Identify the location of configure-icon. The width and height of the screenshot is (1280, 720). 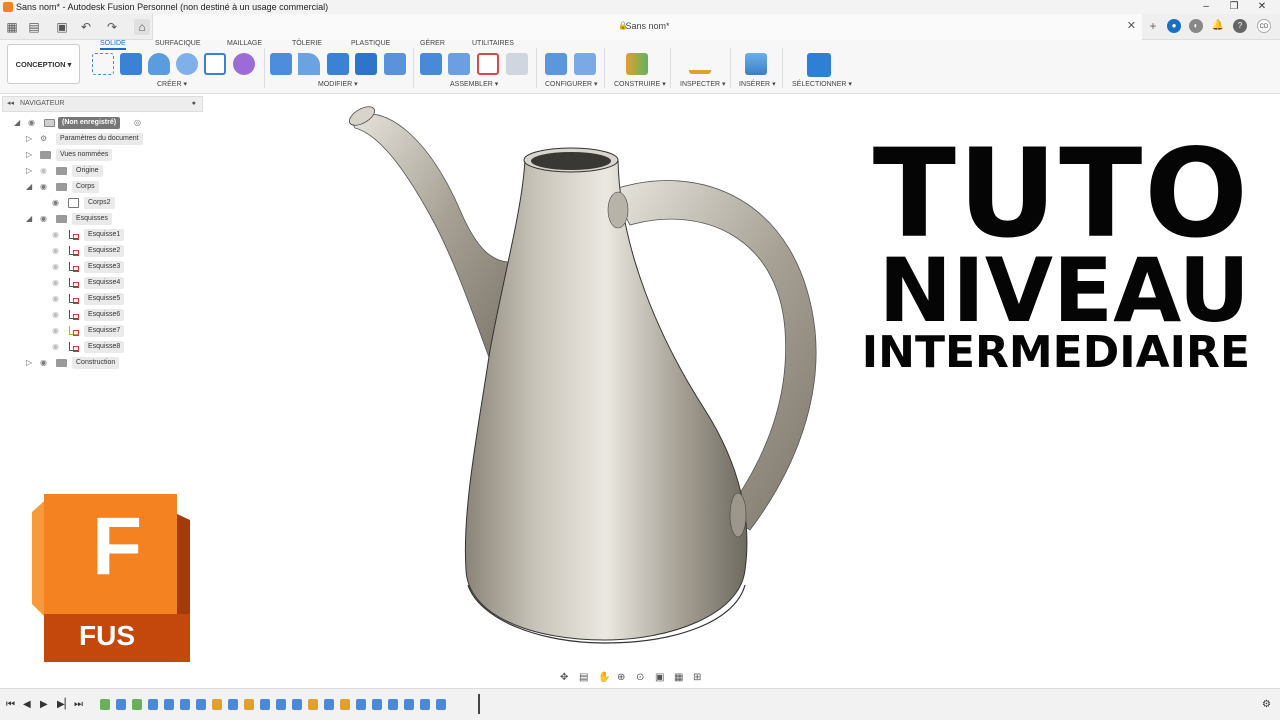
(556, 64).